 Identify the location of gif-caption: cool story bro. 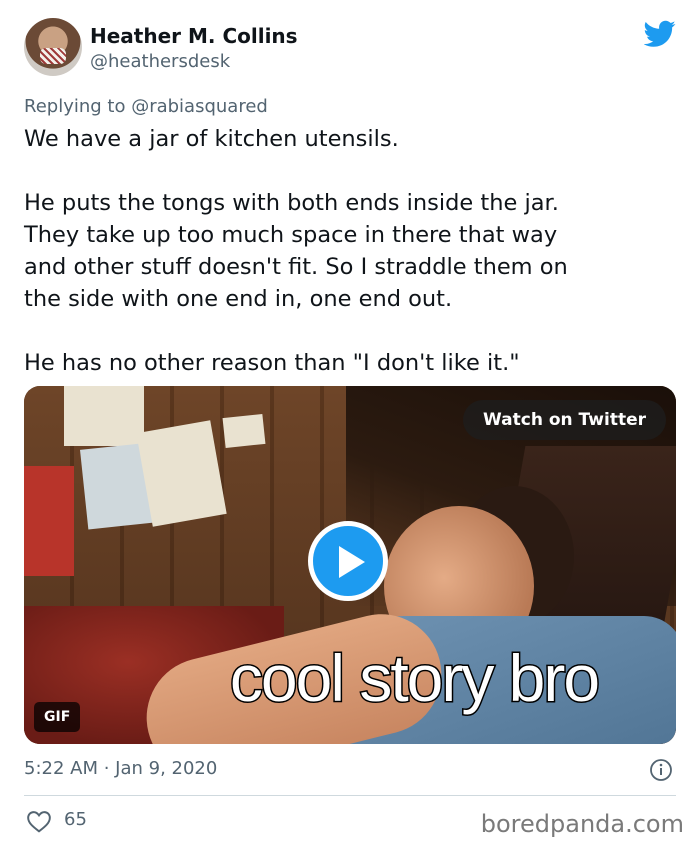
(414, 678).